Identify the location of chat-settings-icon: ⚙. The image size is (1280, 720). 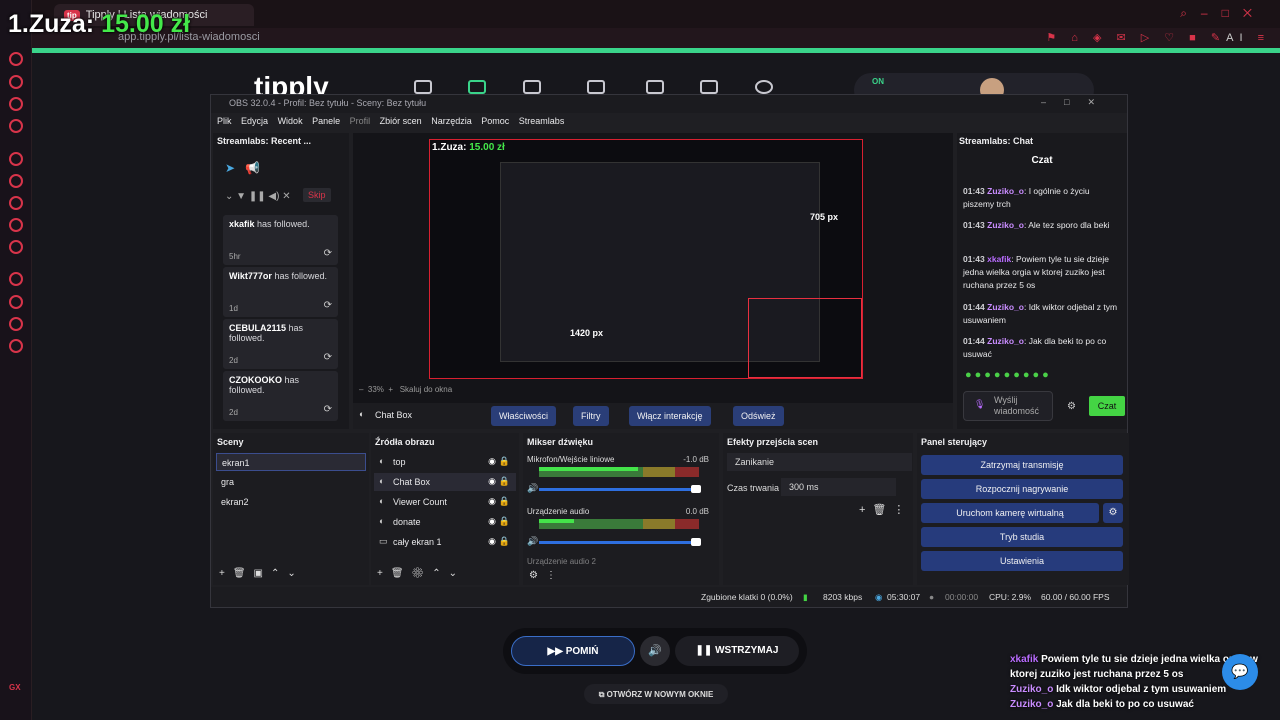
(1071, 406).